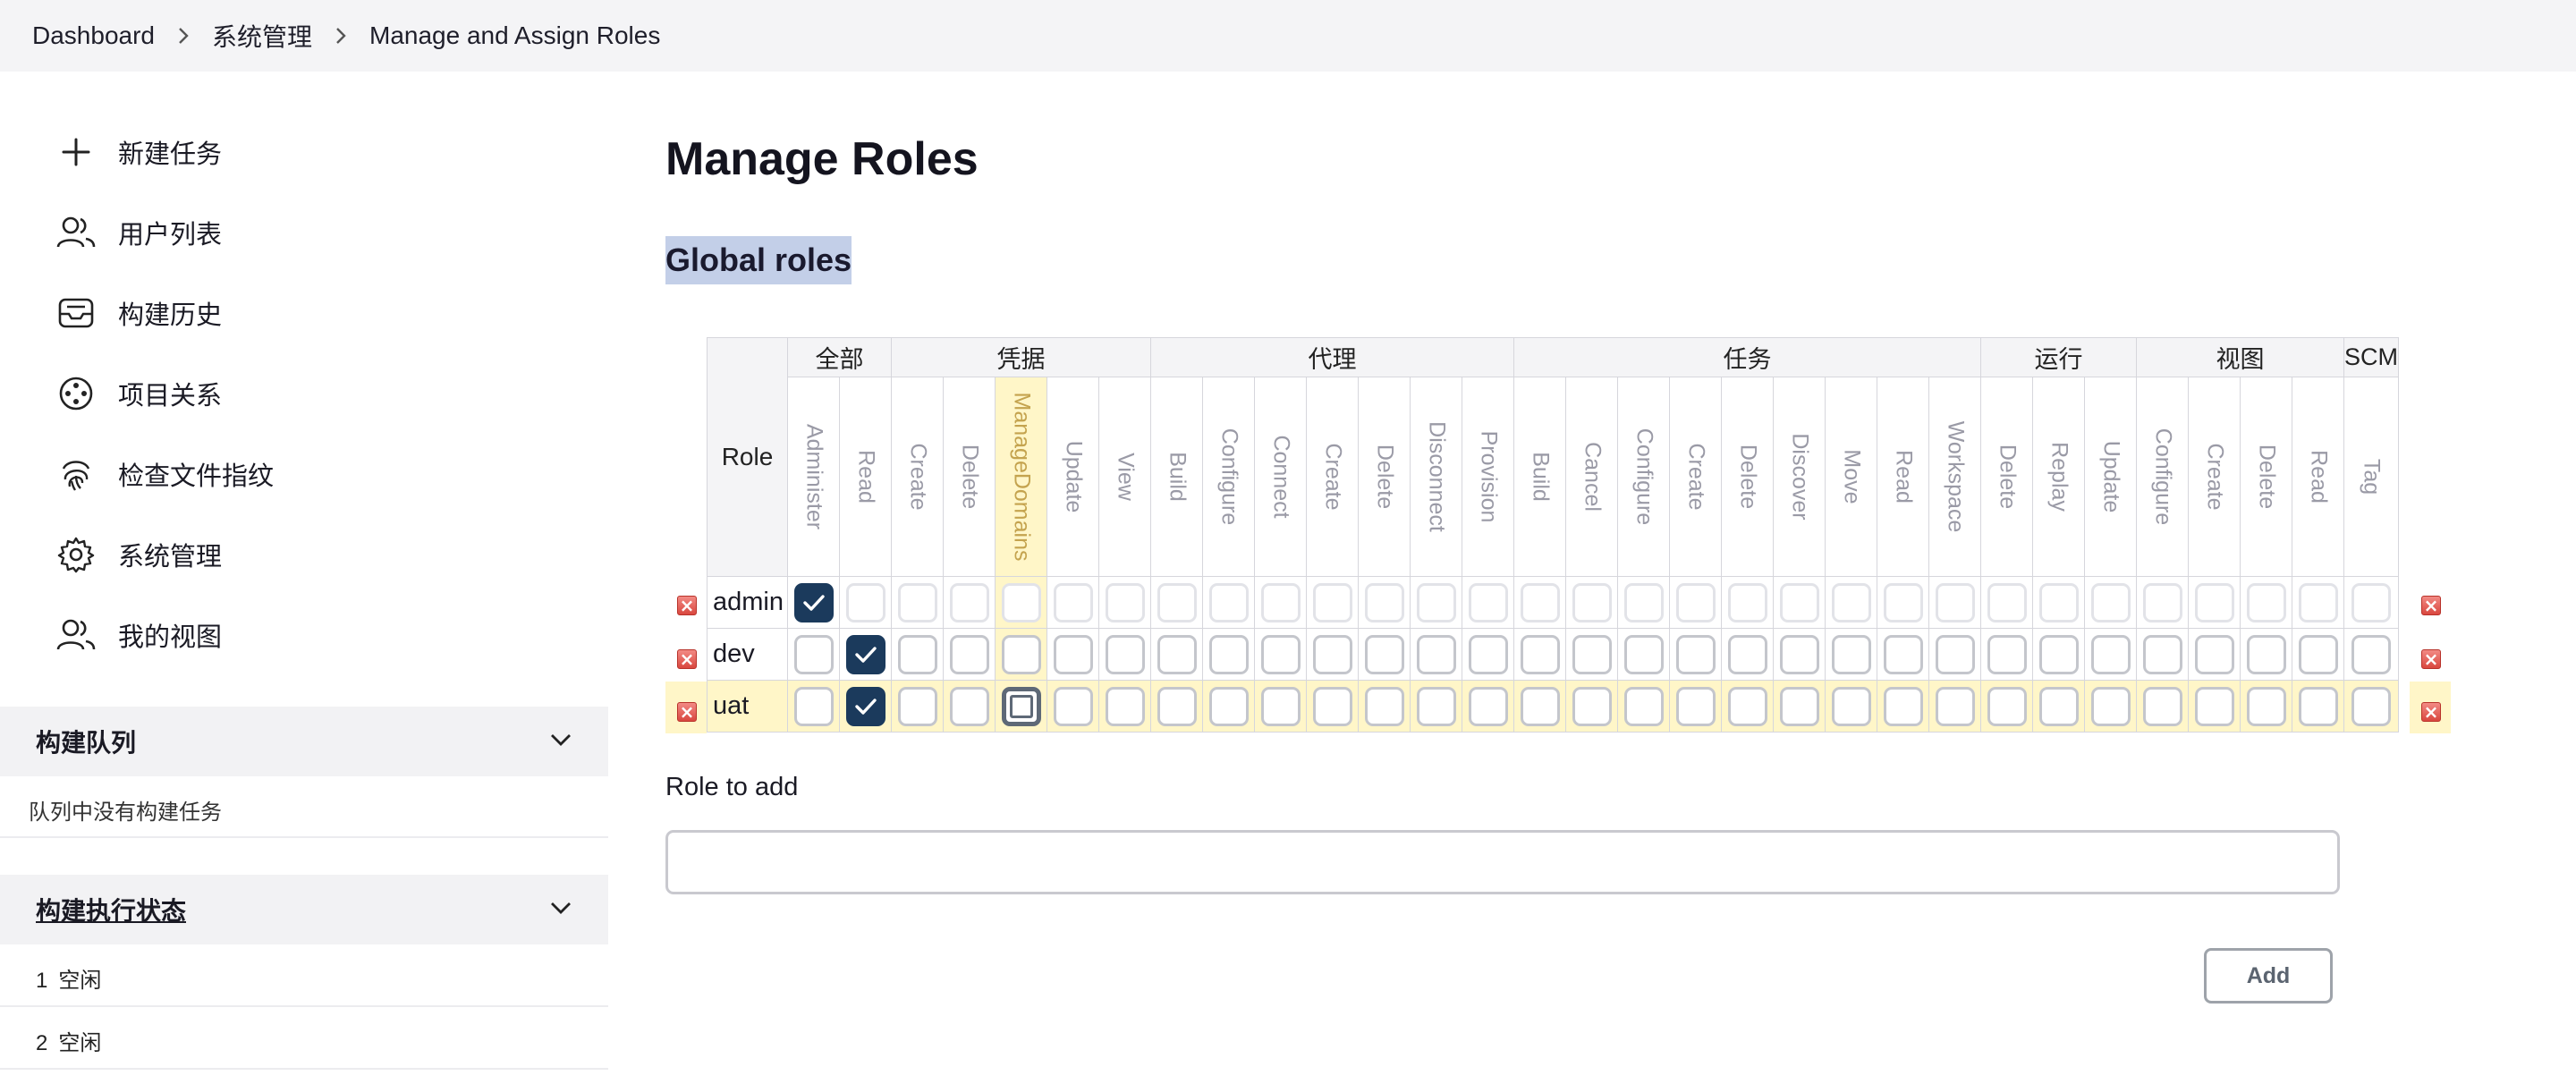  I want to click on sidebar-item-system-admin: 系统管理, so click(304, 554).